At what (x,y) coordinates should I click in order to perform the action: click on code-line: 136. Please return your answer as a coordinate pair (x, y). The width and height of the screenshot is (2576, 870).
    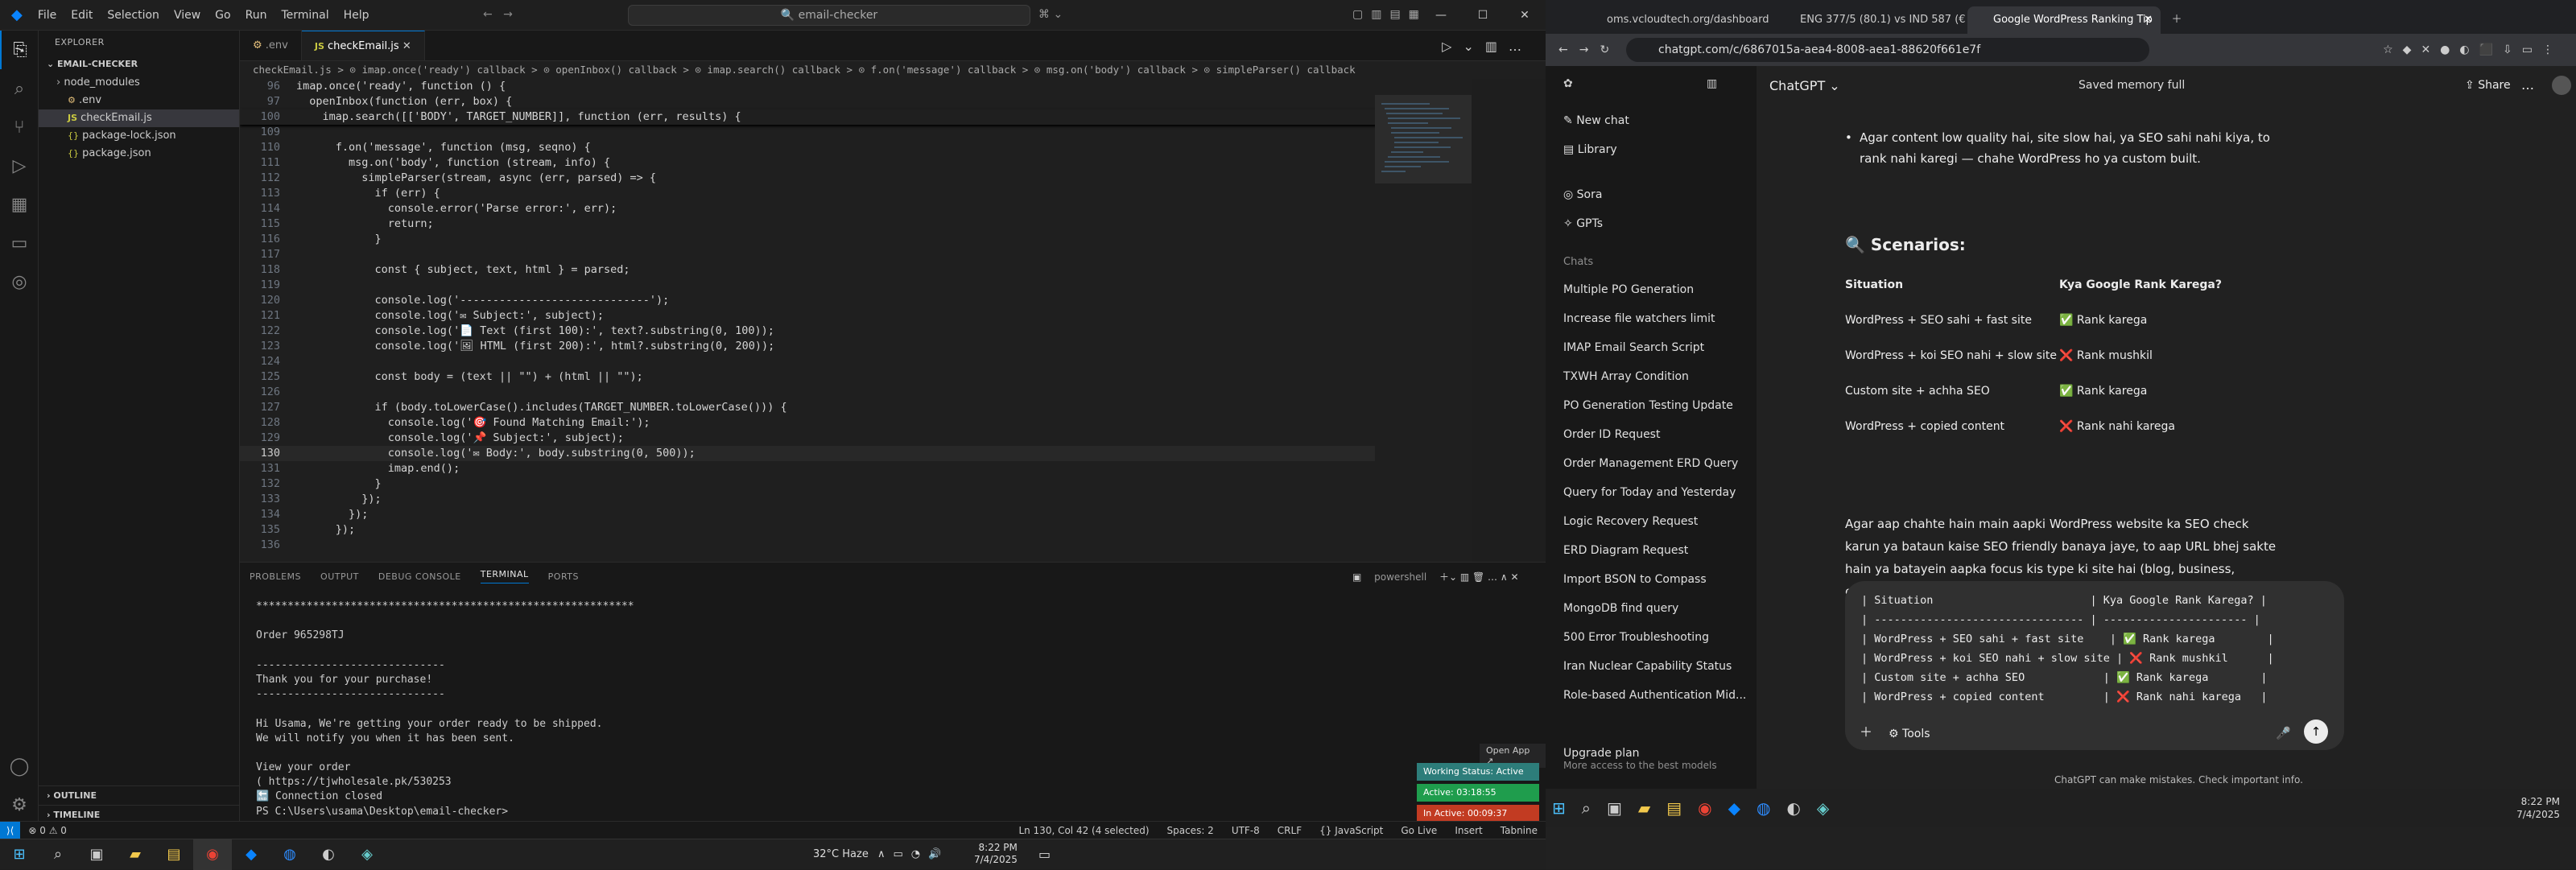
    Looking at the image, I should click on (844, 545).